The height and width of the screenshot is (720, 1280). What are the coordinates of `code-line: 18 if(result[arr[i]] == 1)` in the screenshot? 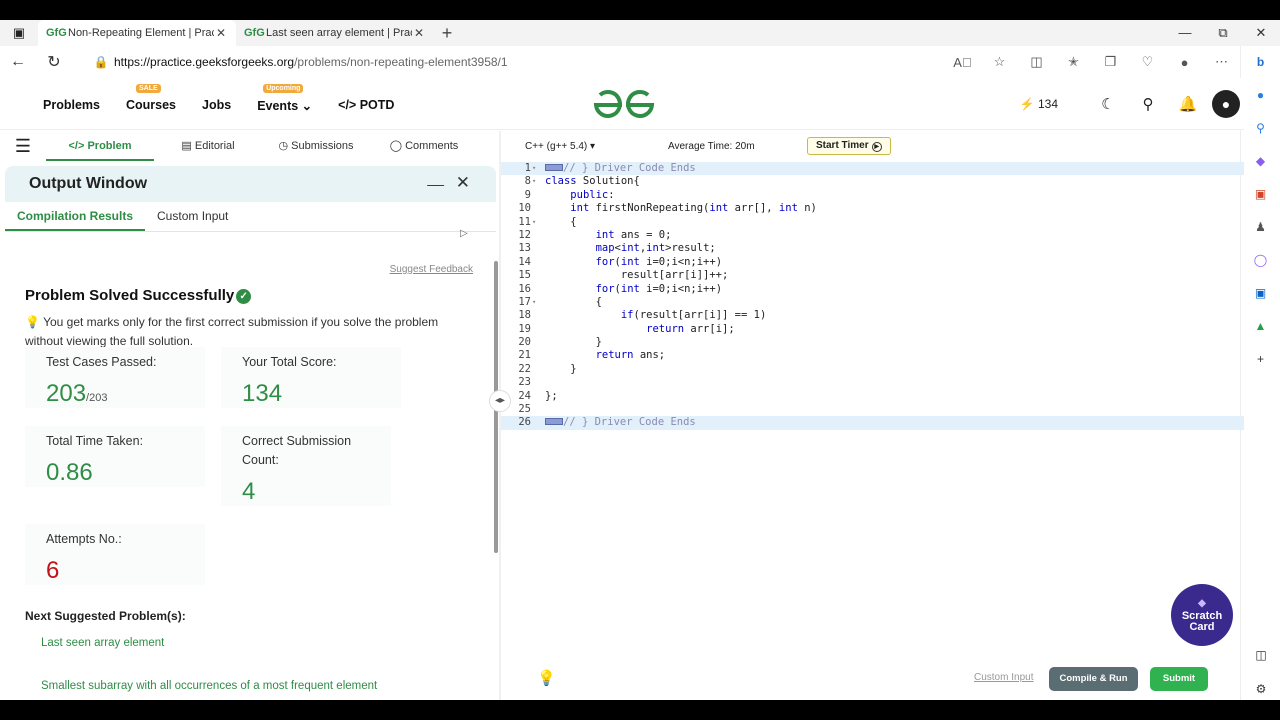 It's located at (872, 315).